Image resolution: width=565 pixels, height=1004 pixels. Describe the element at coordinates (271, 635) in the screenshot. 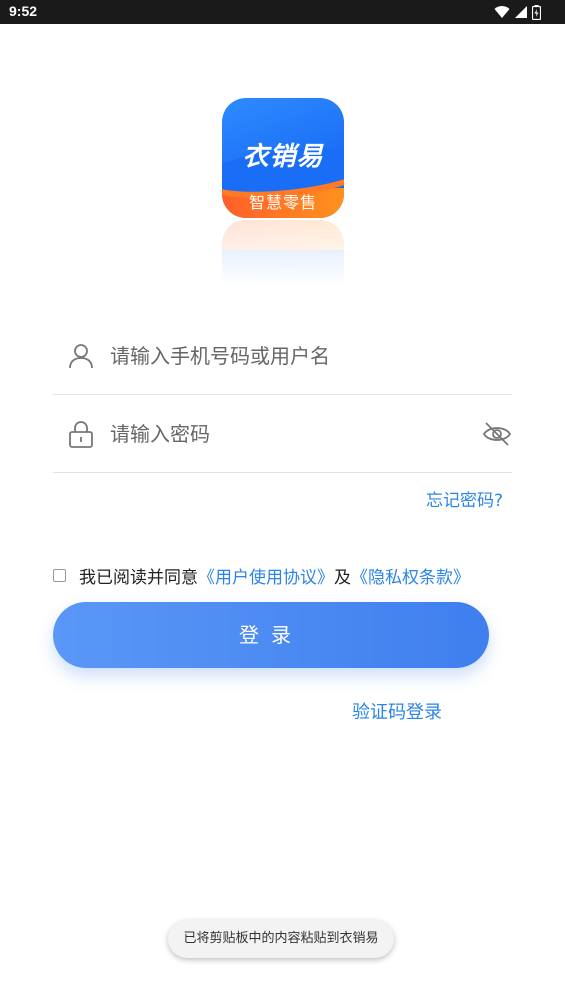

I see `login-button: 登录` at that location.